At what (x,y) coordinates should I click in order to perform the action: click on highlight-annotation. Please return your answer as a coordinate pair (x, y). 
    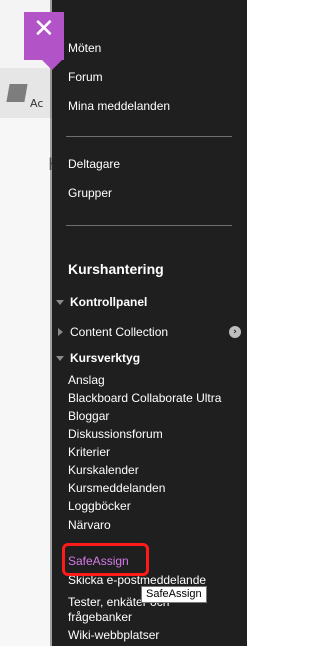
    Looking at the image, I should click on (105, 559).